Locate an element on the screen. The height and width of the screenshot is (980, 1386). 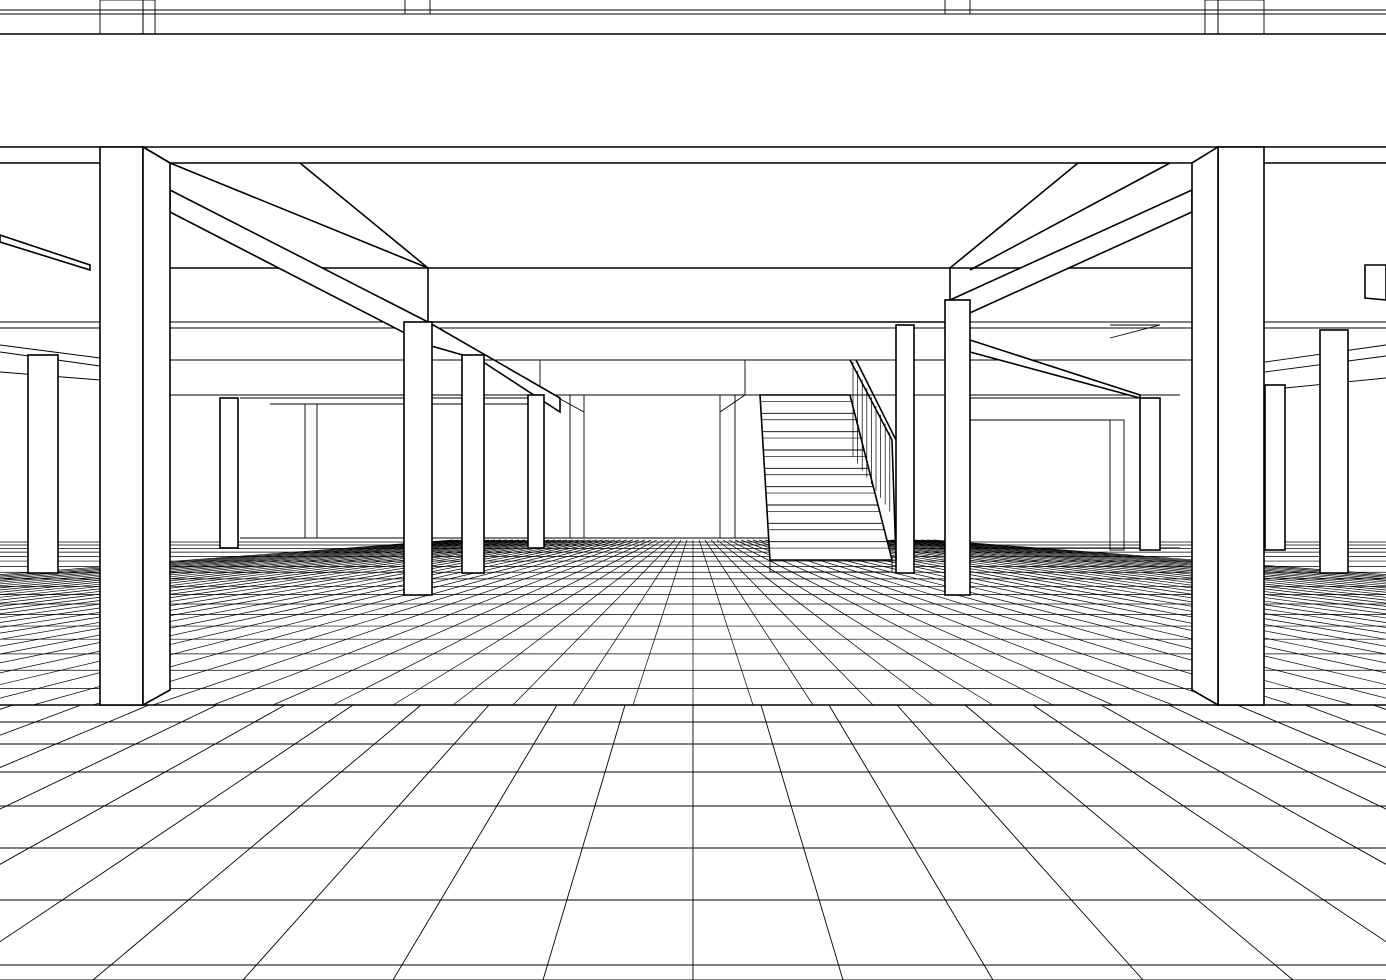
upper-floor-slab is located at coordinates (693, 17).